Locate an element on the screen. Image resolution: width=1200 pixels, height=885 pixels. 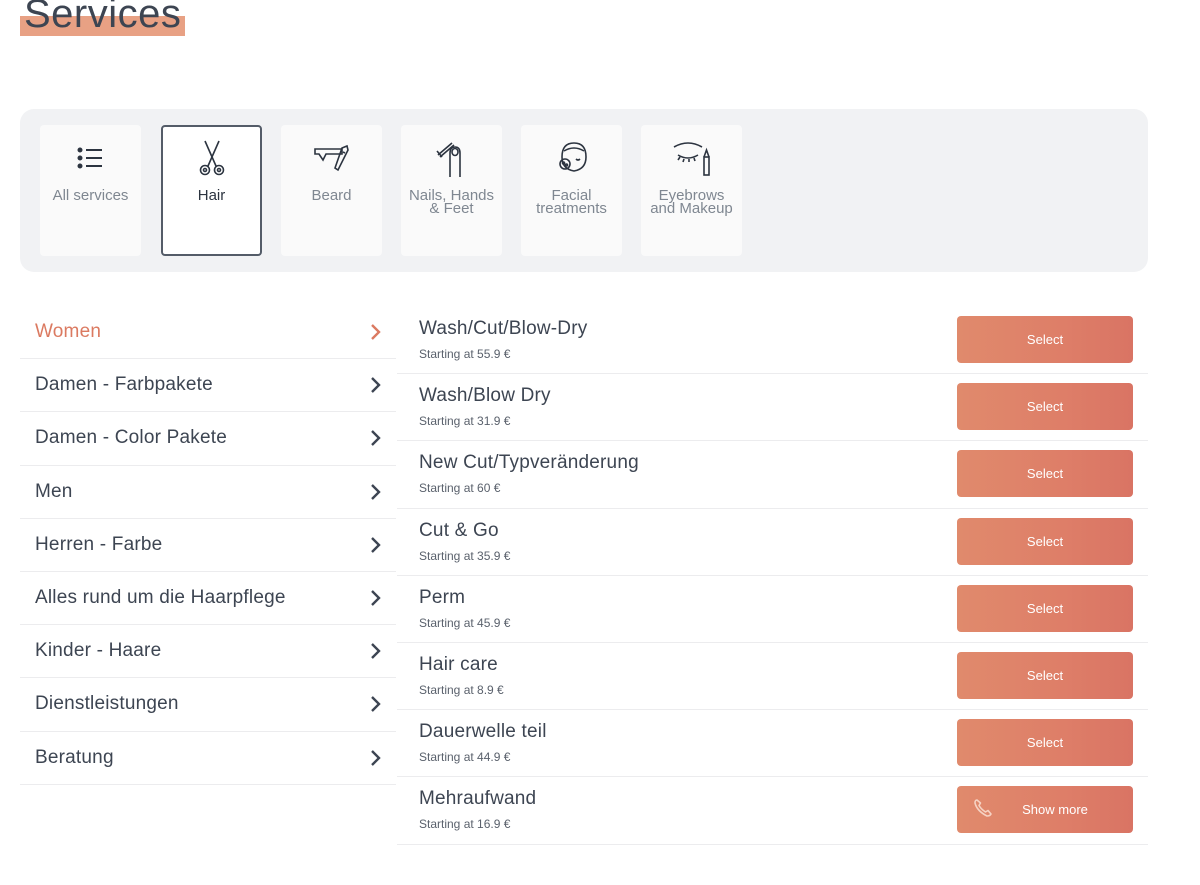
service-name: Wash/Cut/Blow-Dry is located at coordinates (503, 328).